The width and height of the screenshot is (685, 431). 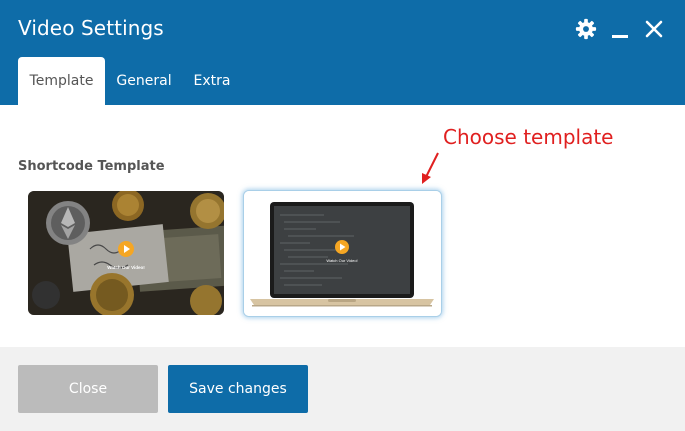 I want to click on close-icon, so click(x=654, y=29).